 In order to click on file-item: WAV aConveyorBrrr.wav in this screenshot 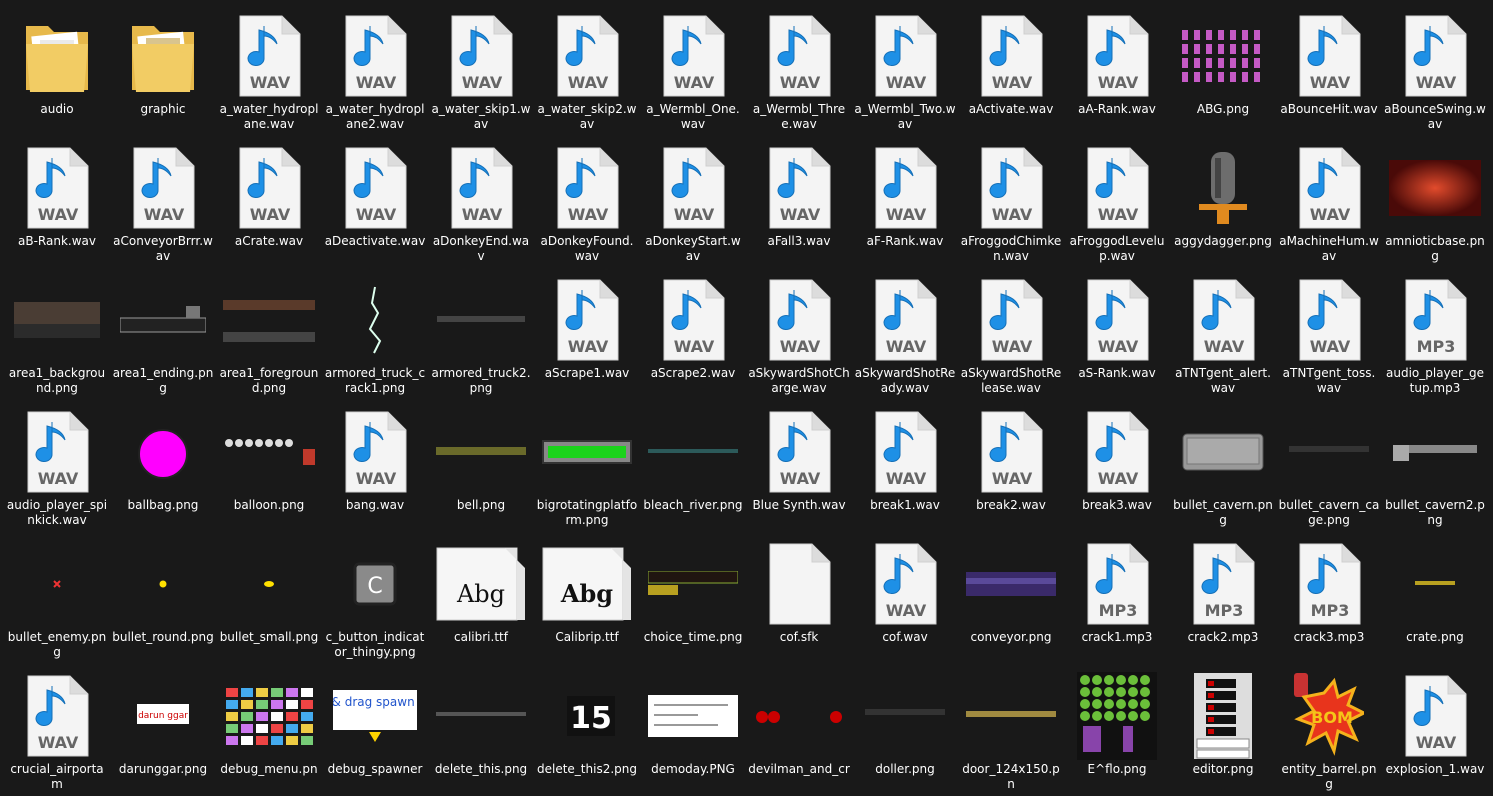, I will do `click(163, 202)`.